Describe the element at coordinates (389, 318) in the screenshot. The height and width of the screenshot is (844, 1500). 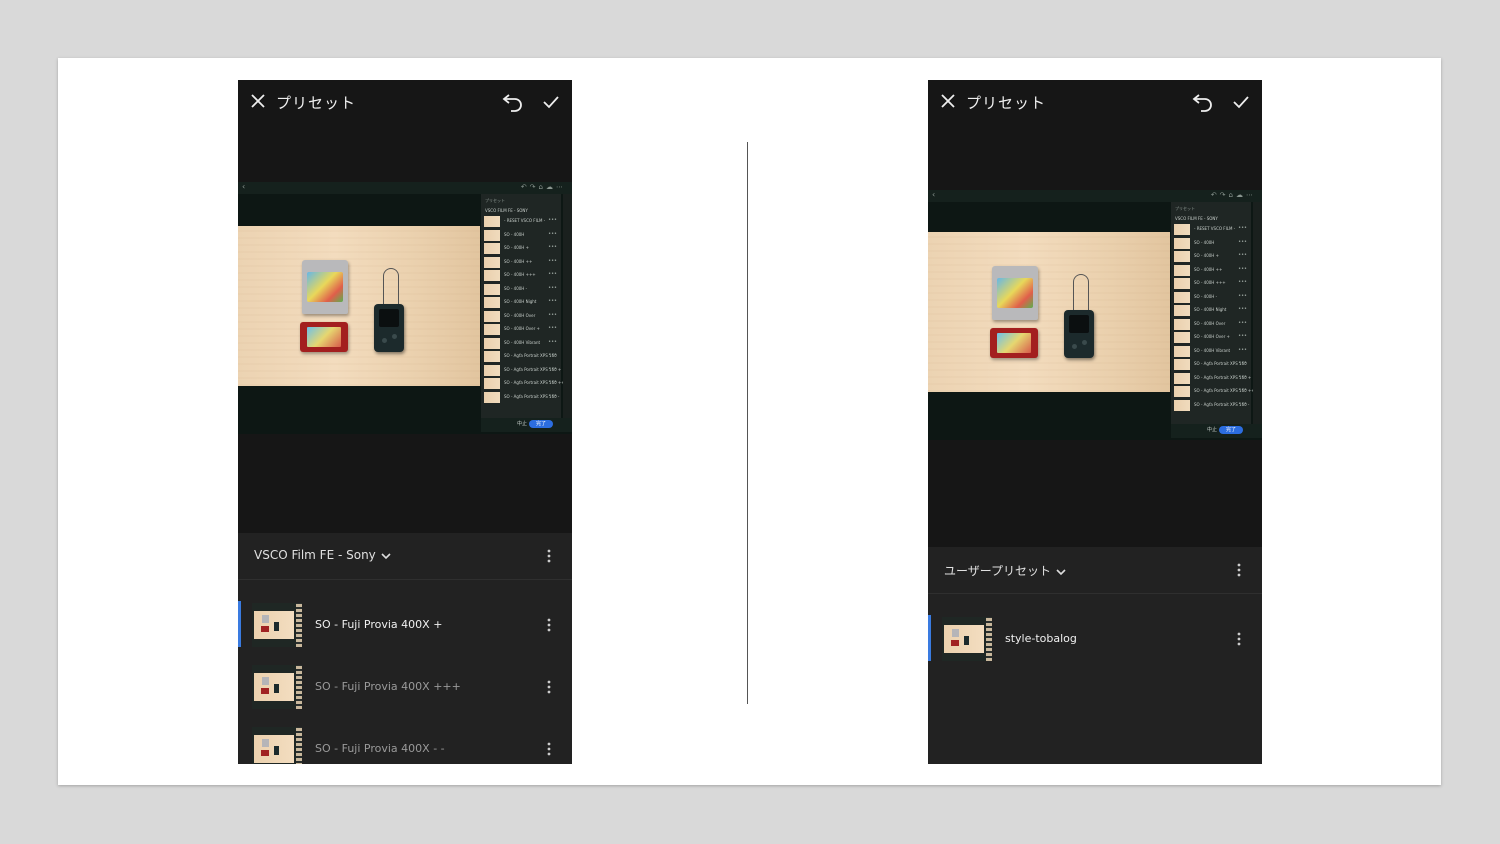
I see `device-screen` at that location.